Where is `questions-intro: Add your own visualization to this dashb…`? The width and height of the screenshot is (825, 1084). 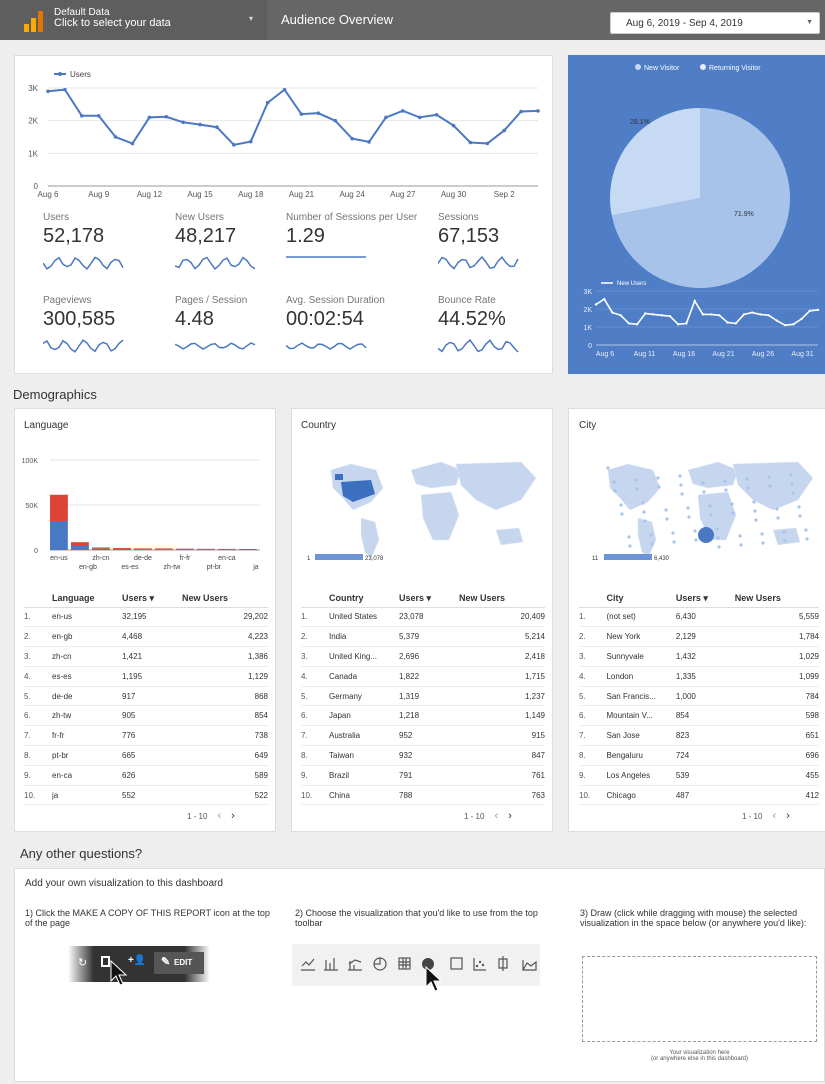
questions-intro: Add your own visualization to this dashb… is located at coordinates (124, 883).